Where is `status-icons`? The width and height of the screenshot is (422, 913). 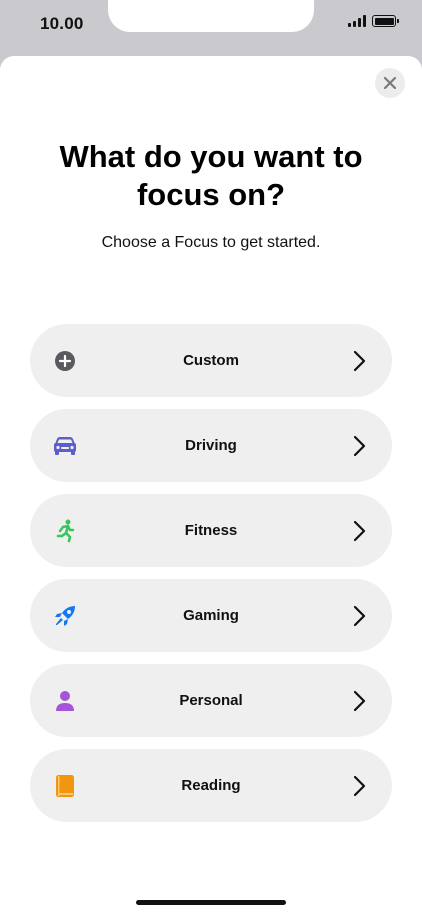 status-icons is located at coordinates (373, 21).